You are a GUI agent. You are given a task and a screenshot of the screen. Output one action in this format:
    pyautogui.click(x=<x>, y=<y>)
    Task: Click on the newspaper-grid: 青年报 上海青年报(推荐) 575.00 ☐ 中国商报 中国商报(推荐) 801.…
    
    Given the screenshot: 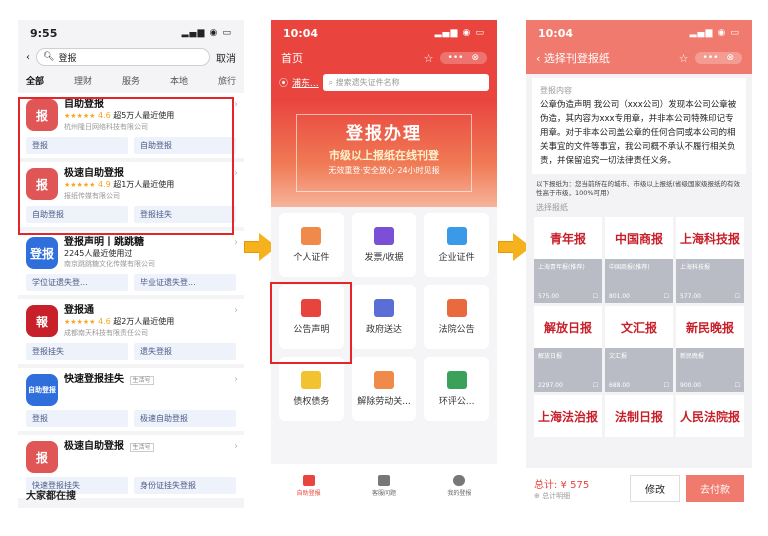 What is the action you would take?
    pyautogui.click(x=639, y=327)
    